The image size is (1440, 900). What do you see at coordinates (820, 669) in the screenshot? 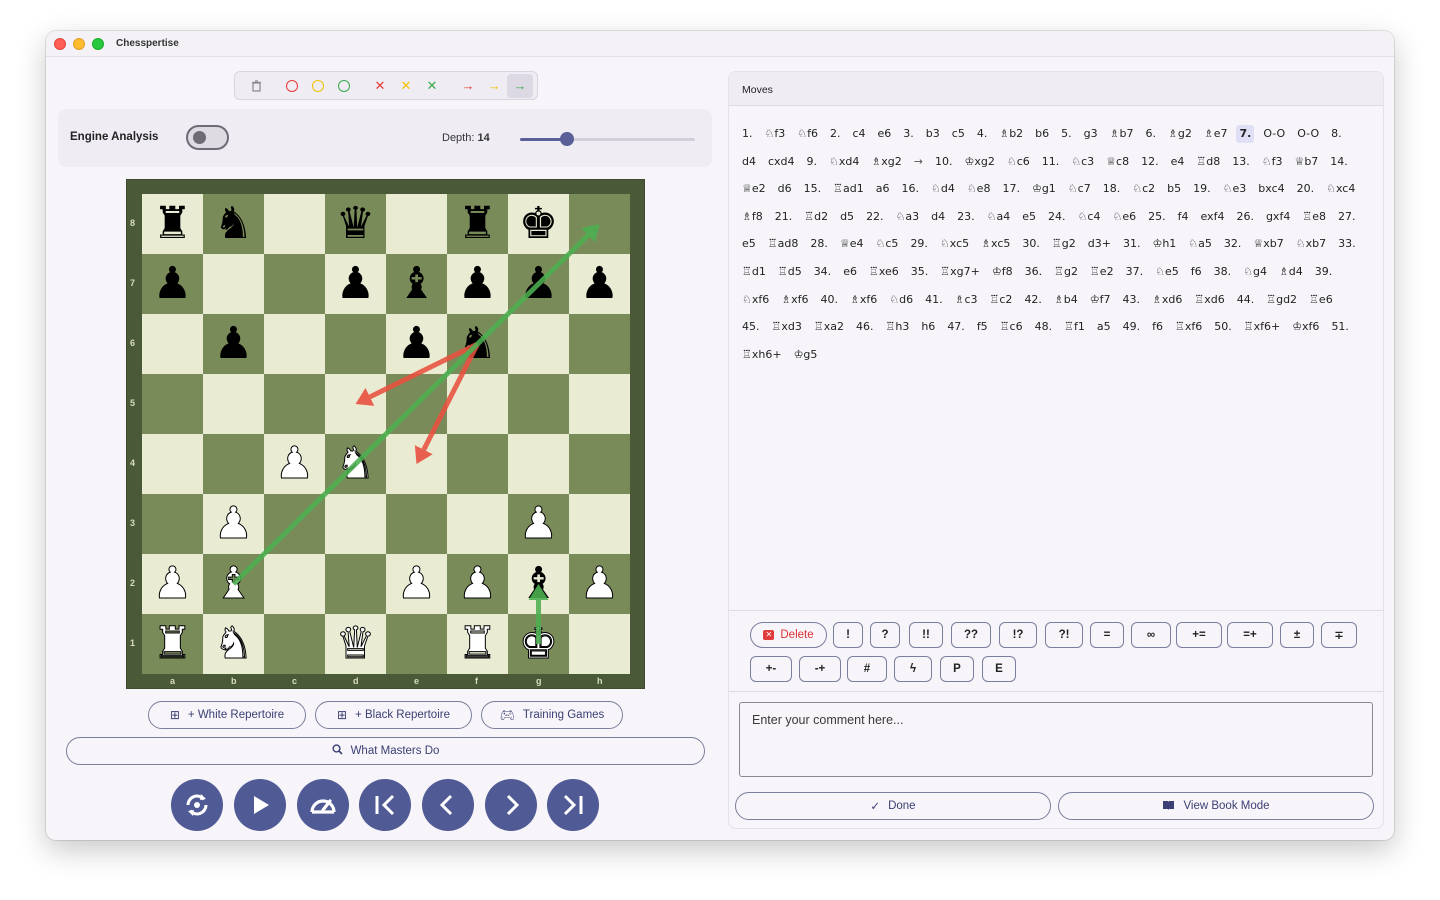
I see `nag-button: -+` at bounding box center [820, 669].